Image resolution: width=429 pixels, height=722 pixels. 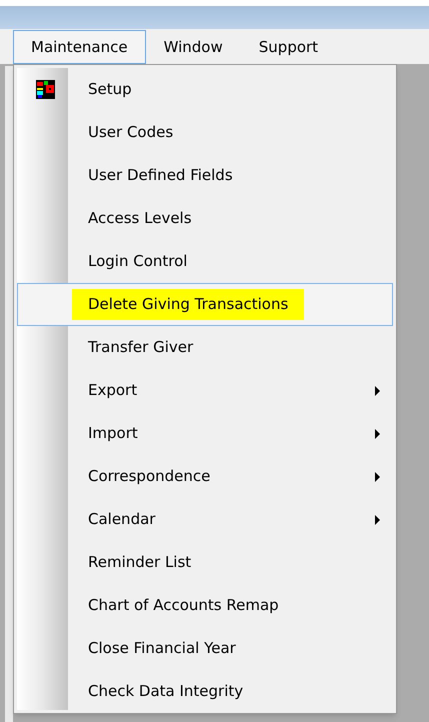 I want to click on menu-item-label: User Defined Fields, so click(x=160, y=175).